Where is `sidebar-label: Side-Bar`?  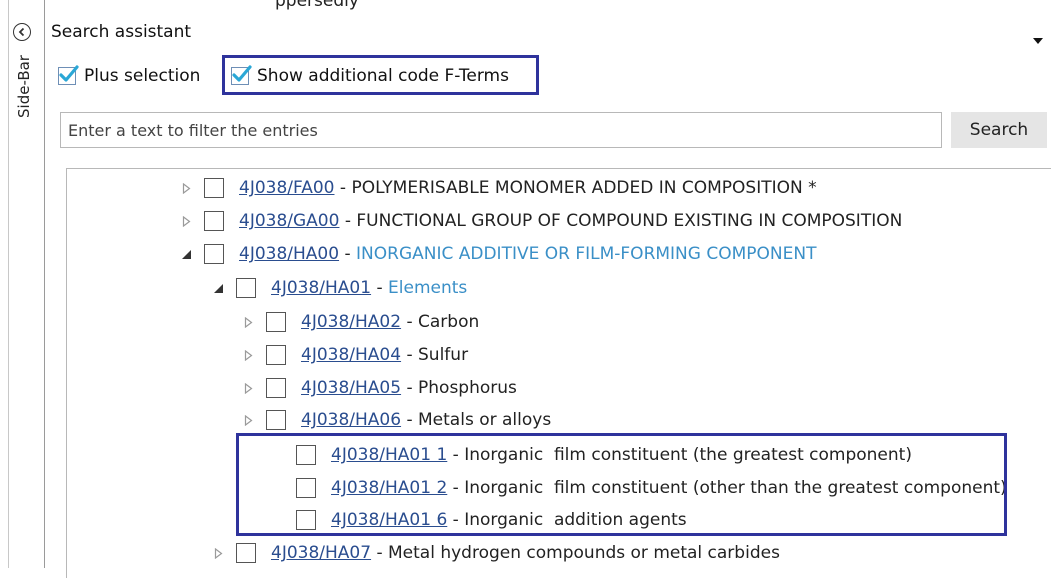
sidebar-label: Side-Bar is located at coordinates (24, 87).